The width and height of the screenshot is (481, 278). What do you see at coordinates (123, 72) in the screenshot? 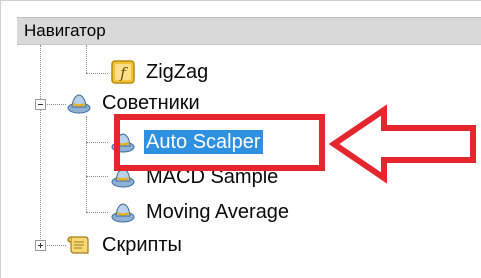
I see `indicator-function-icon: f` at bounding box center [123, 72].